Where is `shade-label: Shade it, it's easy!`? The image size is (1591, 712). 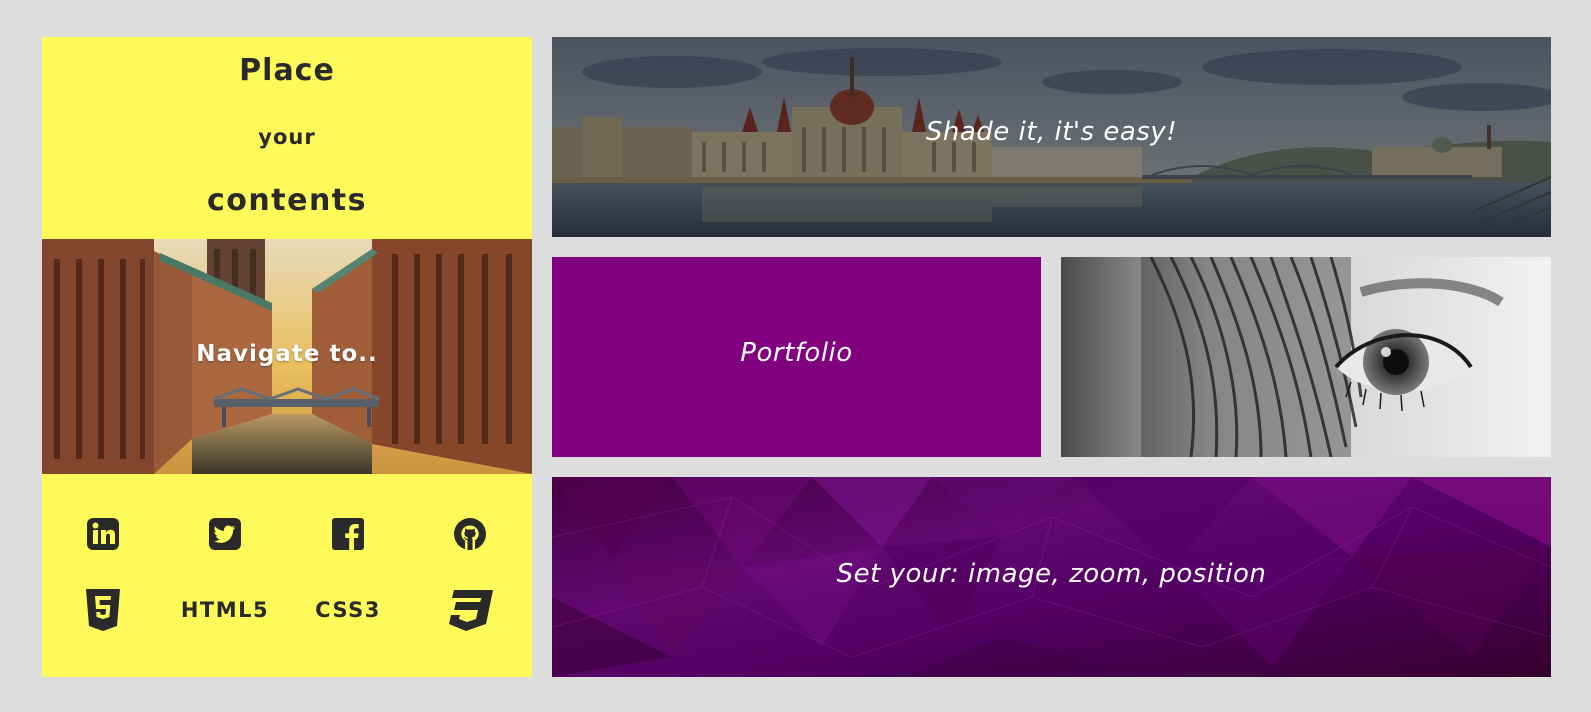 shade-label: Shade it, it's easy! is located at coordinates (1051, 132).